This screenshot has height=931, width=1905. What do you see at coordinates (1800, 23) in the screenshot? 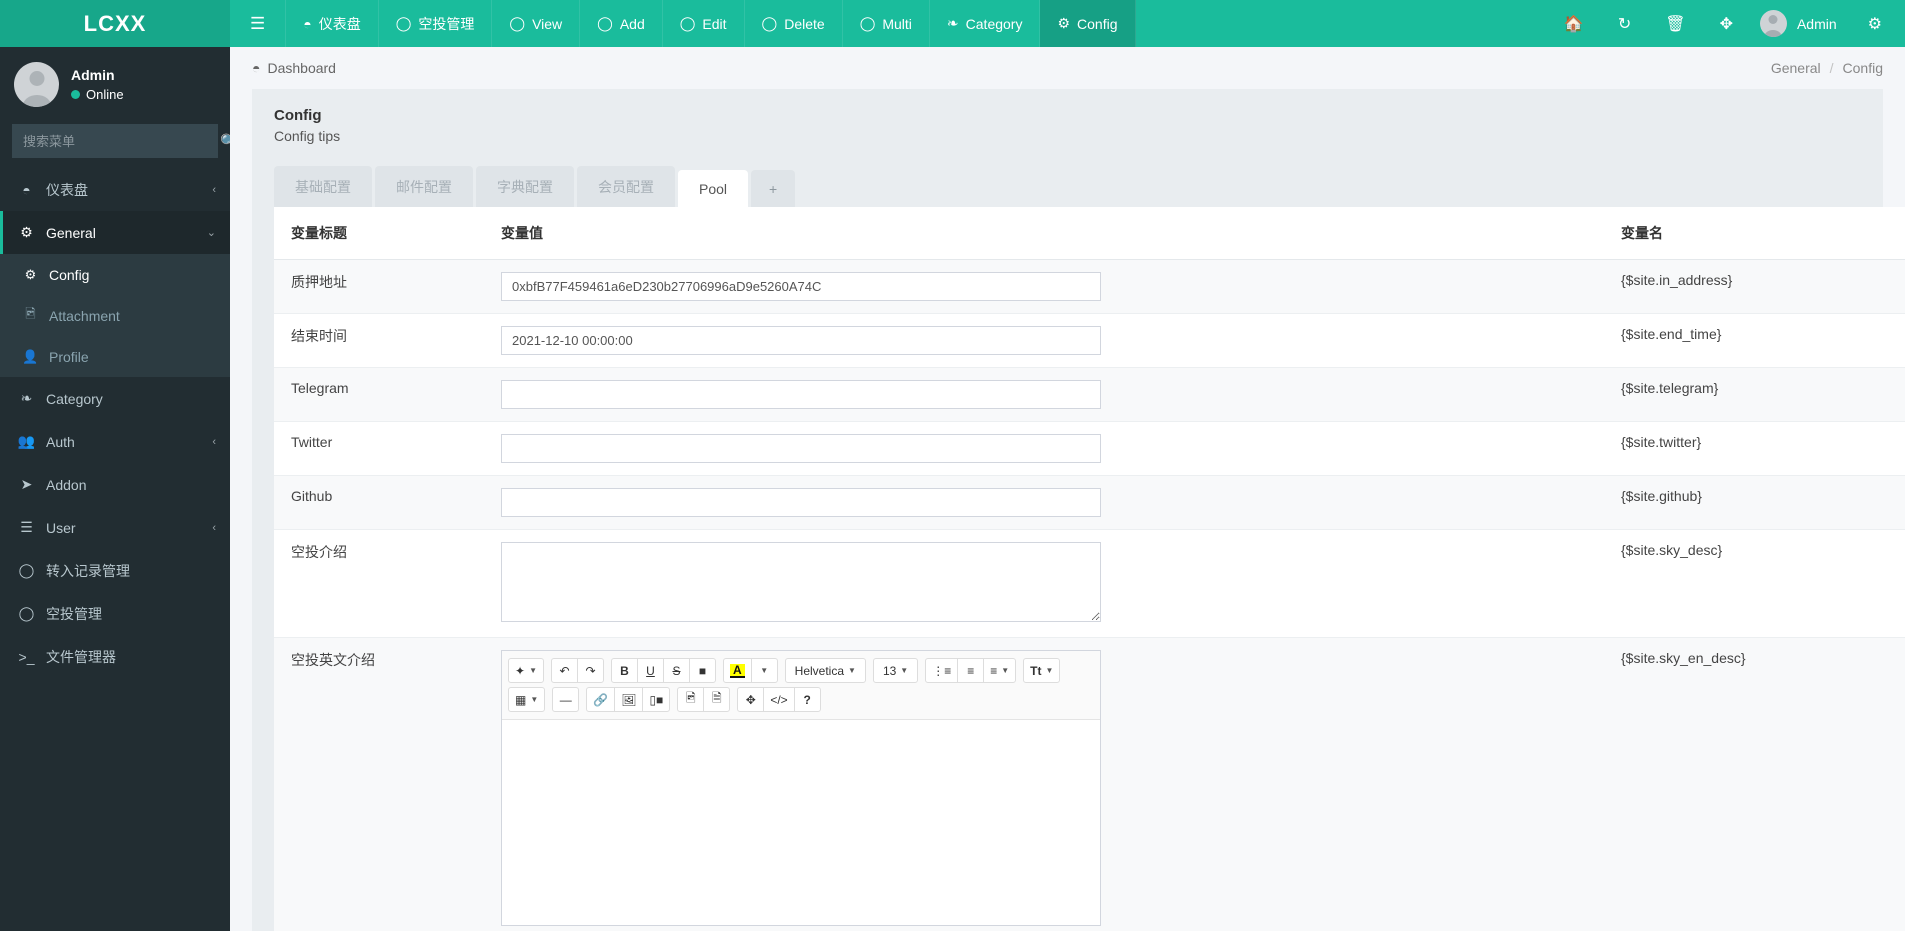
I see `navbar-user-menu: Admin` at bounding box center [1800, 23].